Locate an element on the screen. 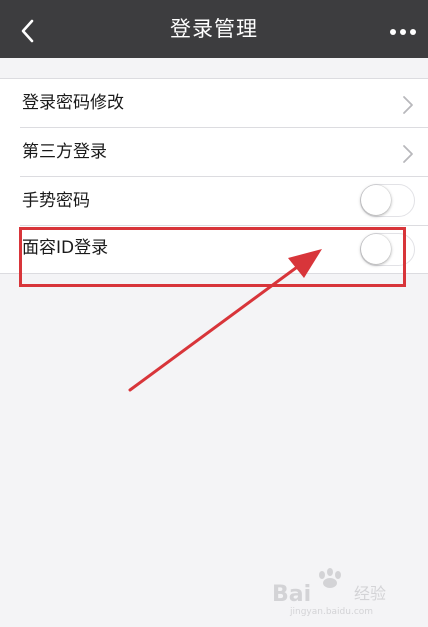 Image resolution: width=428 pixels, height=627 pixels. navigation-bar: 登录管理 is located at coordinates (214, 29).